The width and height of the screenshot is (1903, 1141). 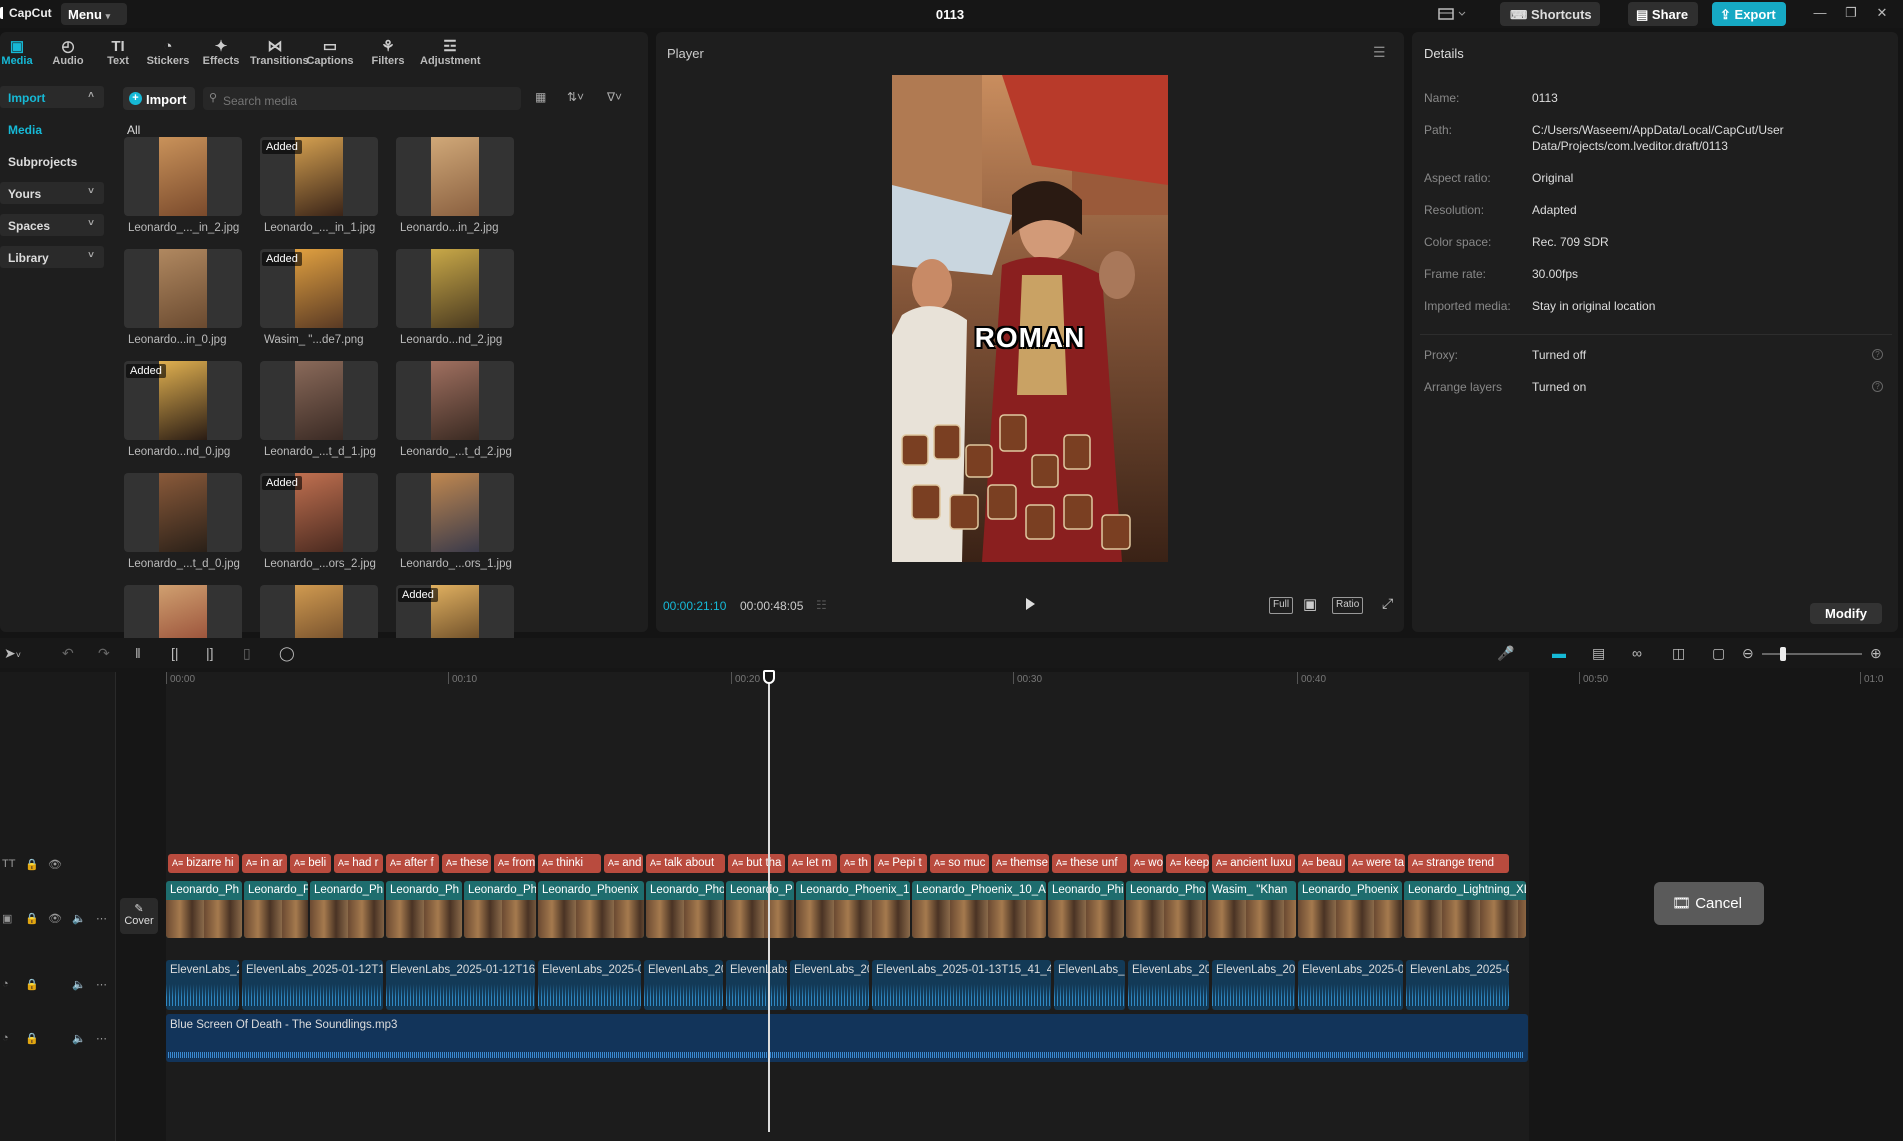 I want to click on video-preview, so click(x=1030, y=318).